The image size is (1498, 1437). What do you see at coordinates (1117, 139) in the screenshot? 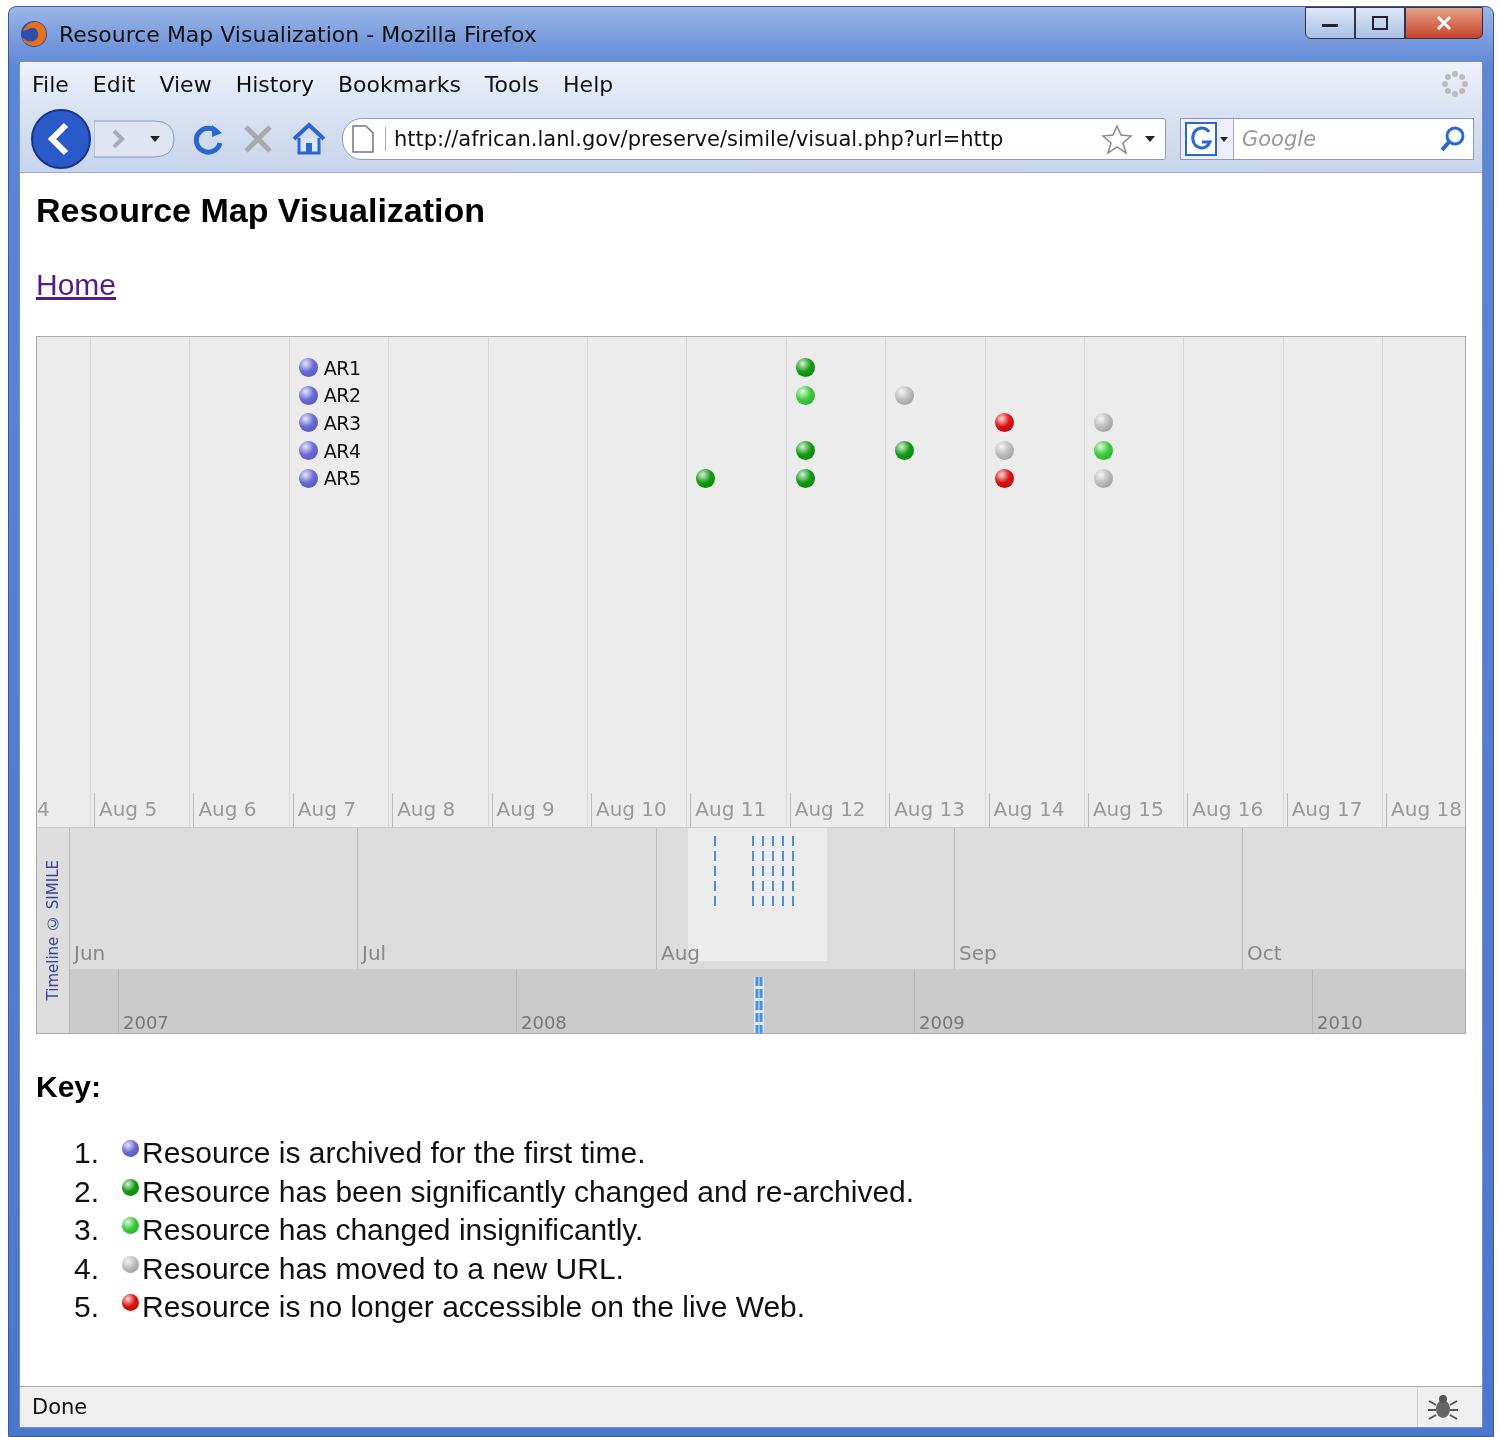
I see `star-icon` at bounding box center [1117, 139].